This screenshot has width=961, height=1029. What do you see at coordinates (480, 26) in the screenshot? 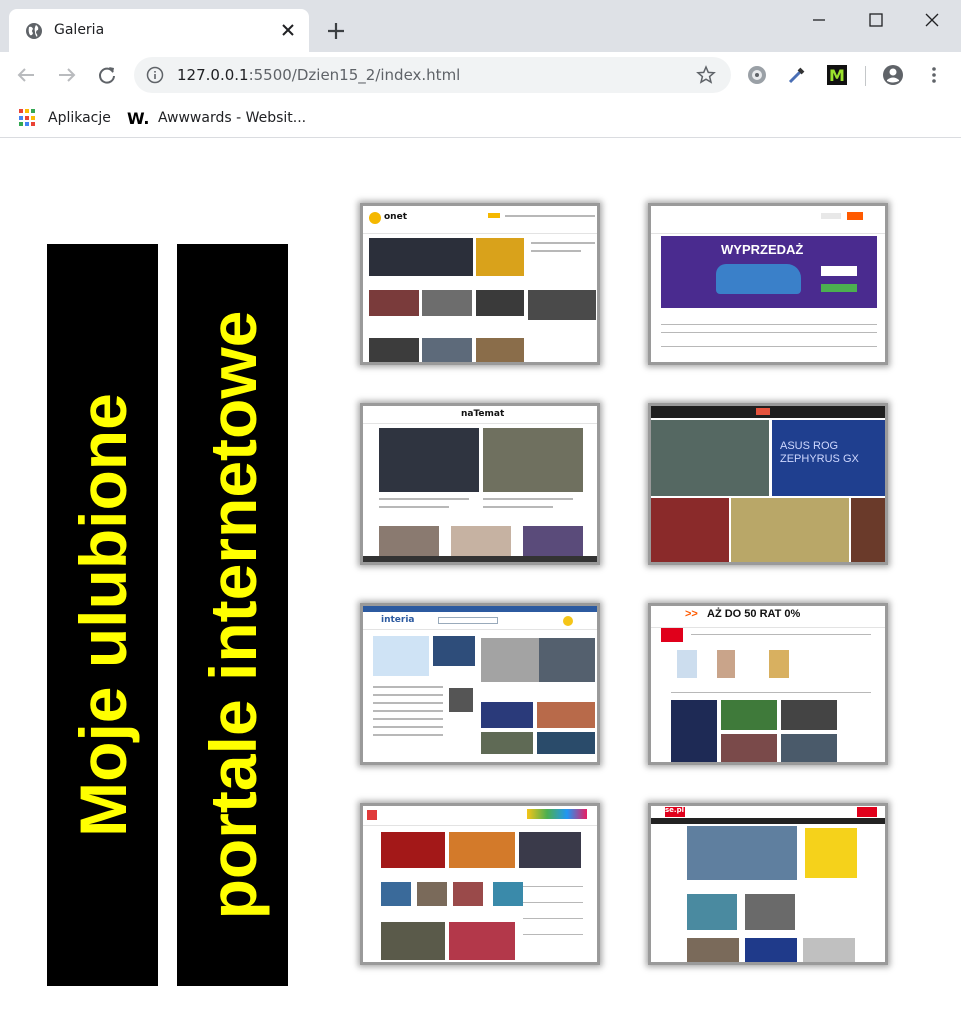
I see `tab-strip: Galeria` at bounding box center [480, 26].